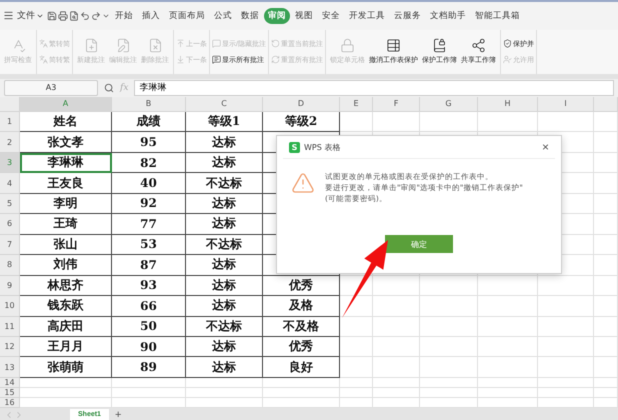 The image size is (618, 420). I want to click on table-cell: 张山, so click(66, 245).